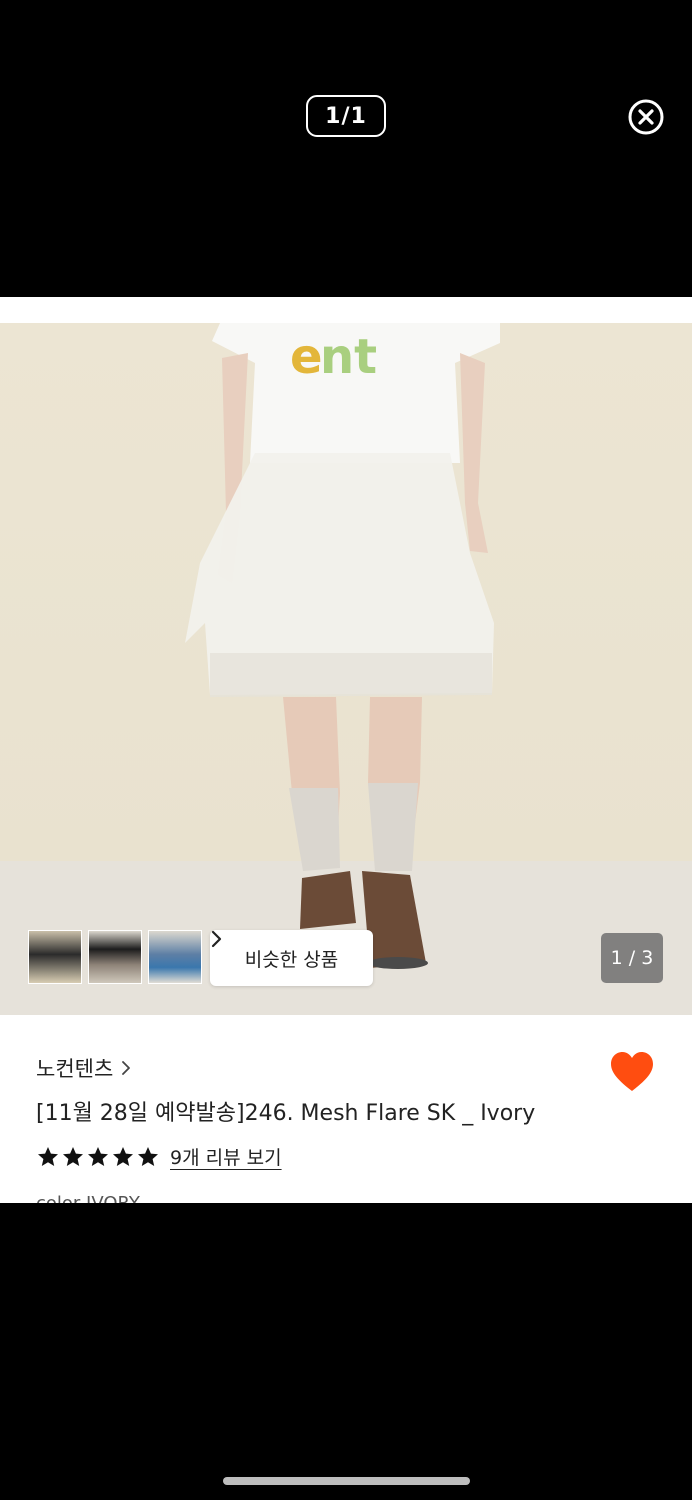 The height and width of the screenshot is (1500, 692). I want to click on similar-products-label: 비슷한 상품, so click(291, 959).